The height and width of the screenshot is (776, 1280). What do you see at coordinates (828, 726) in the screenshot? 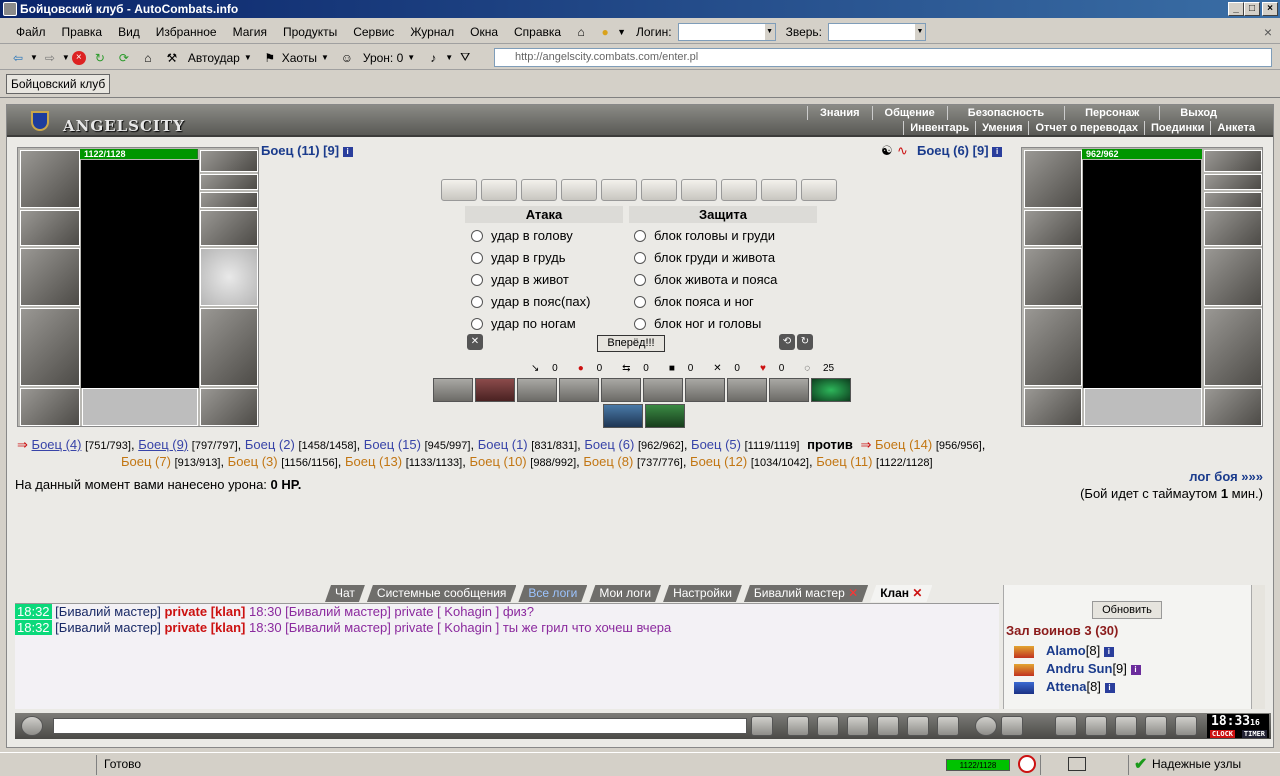
I see `filter-chat-icon` at bounding box center [828, 726].